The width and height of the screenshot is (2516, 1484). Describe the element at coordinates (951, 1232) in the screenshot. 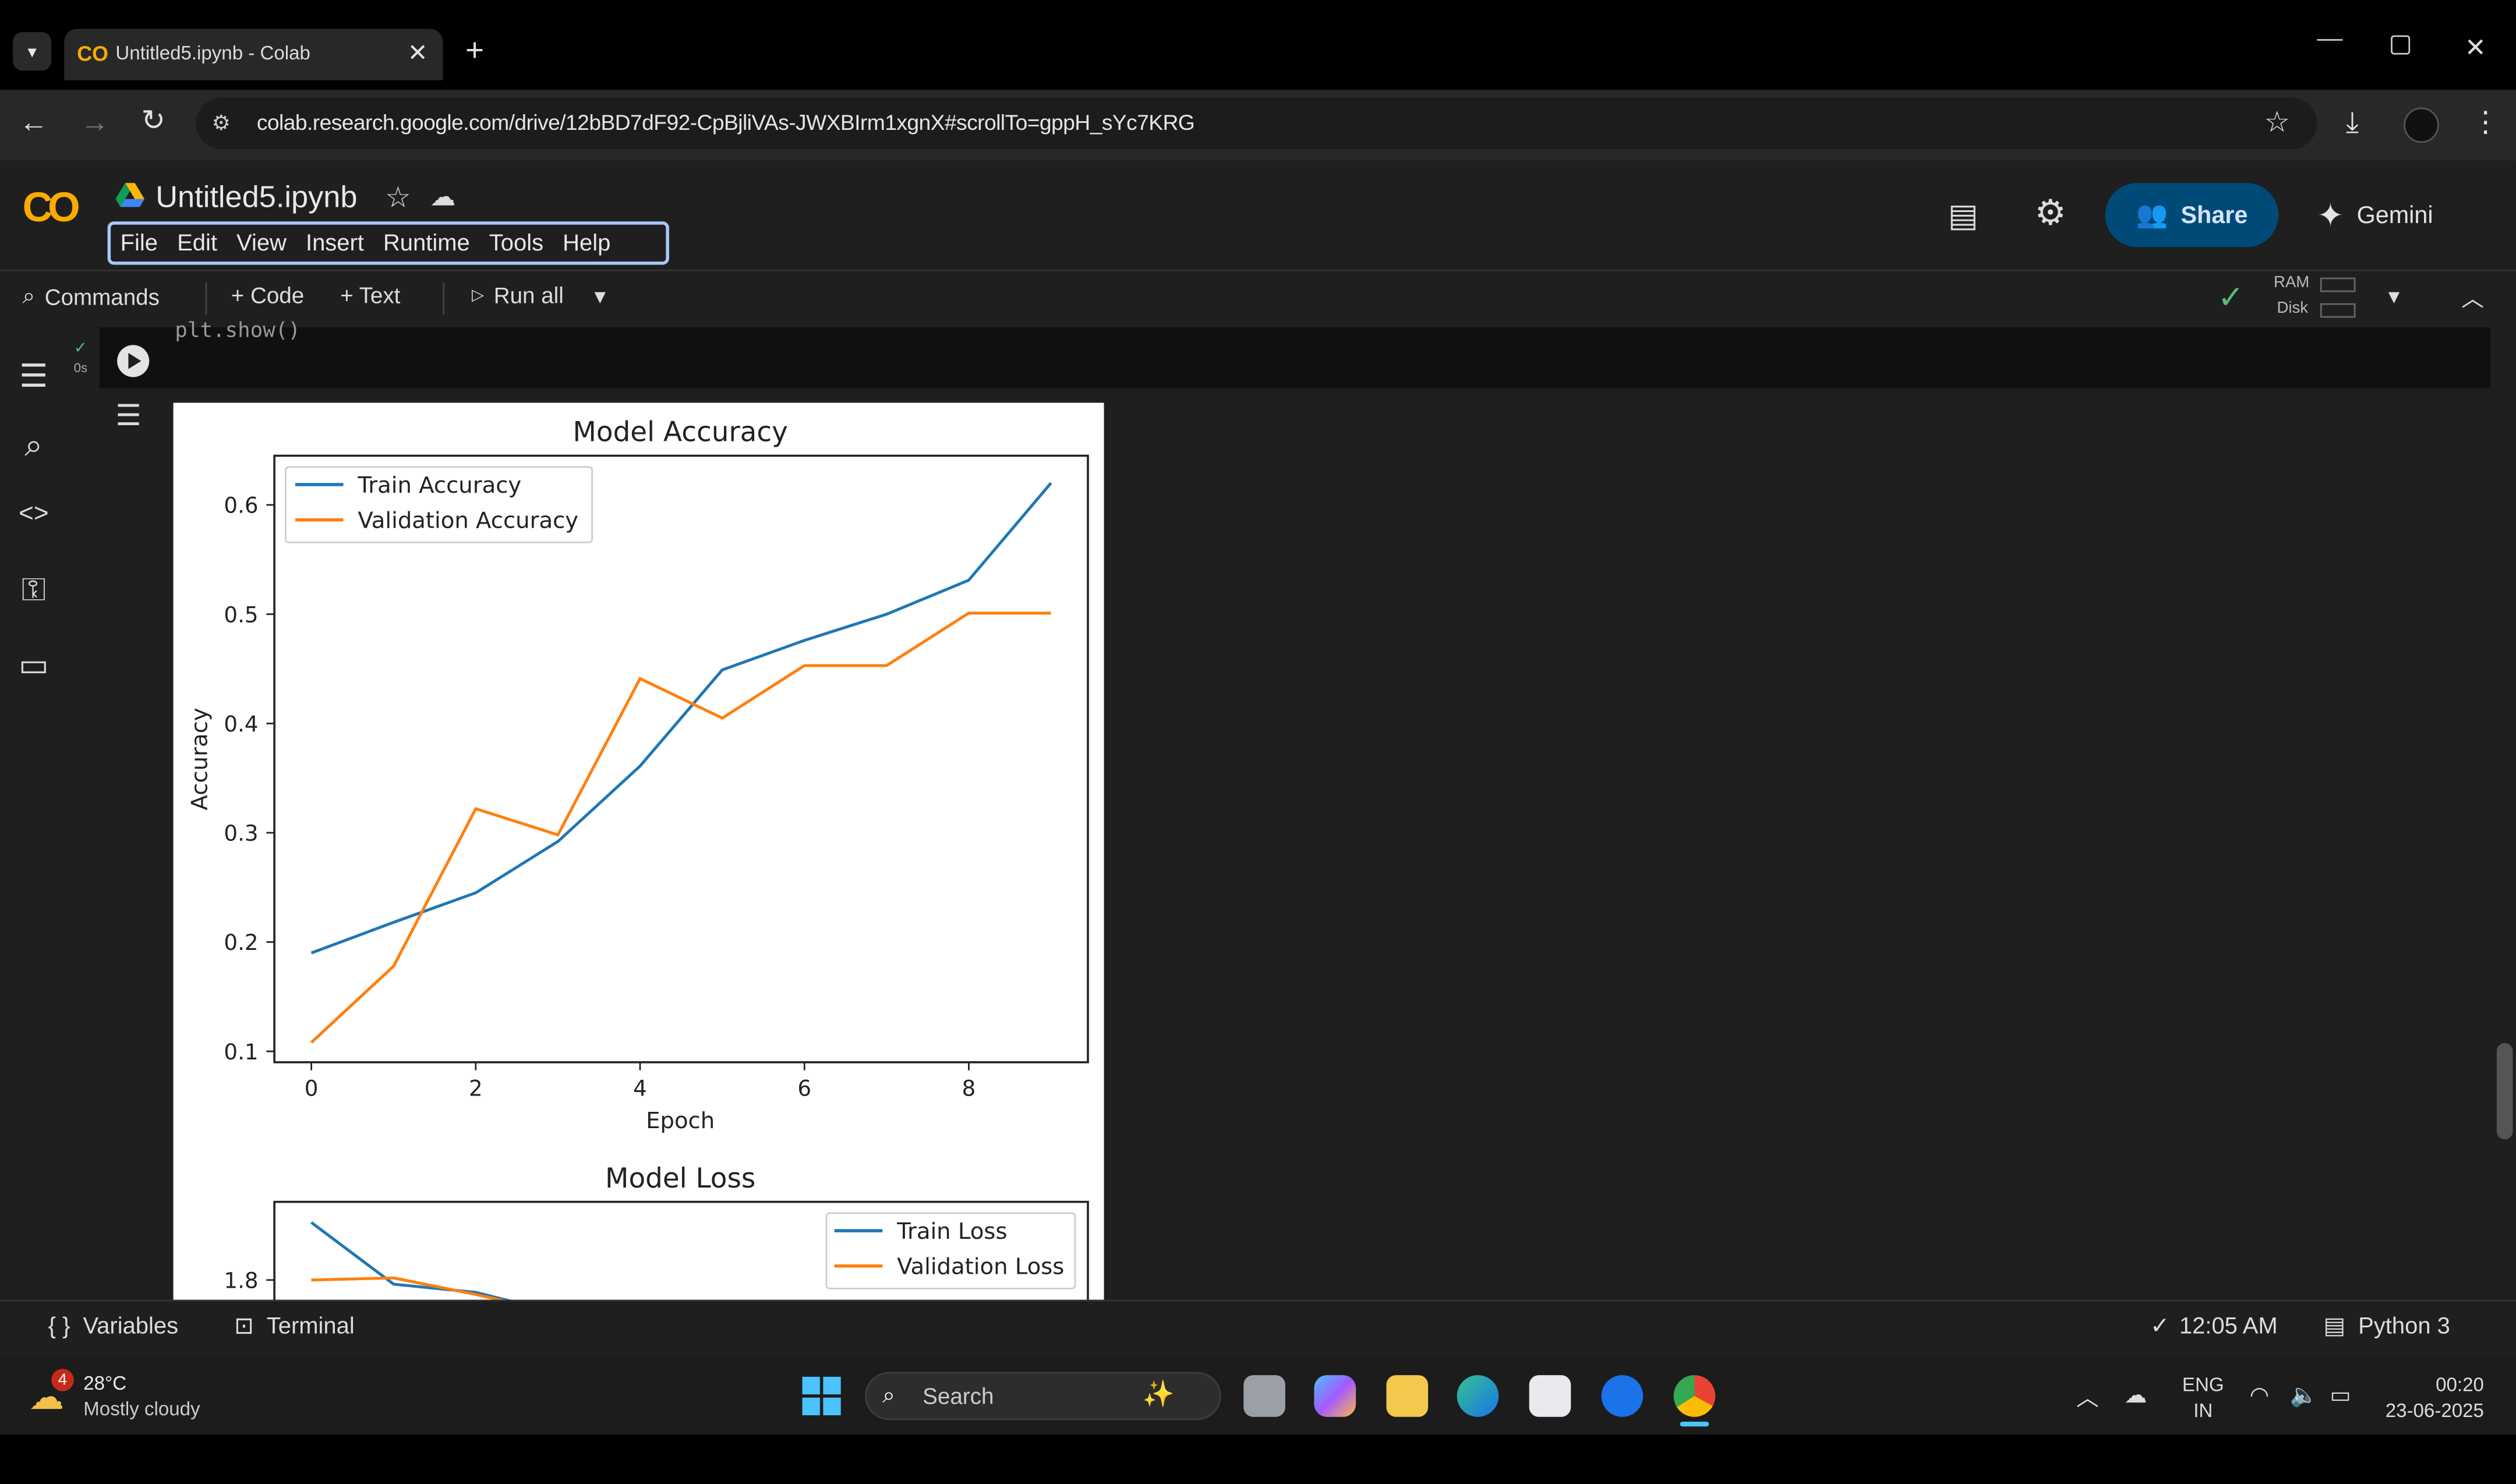

I see `legend-train-loss: Train Loss` at that location.